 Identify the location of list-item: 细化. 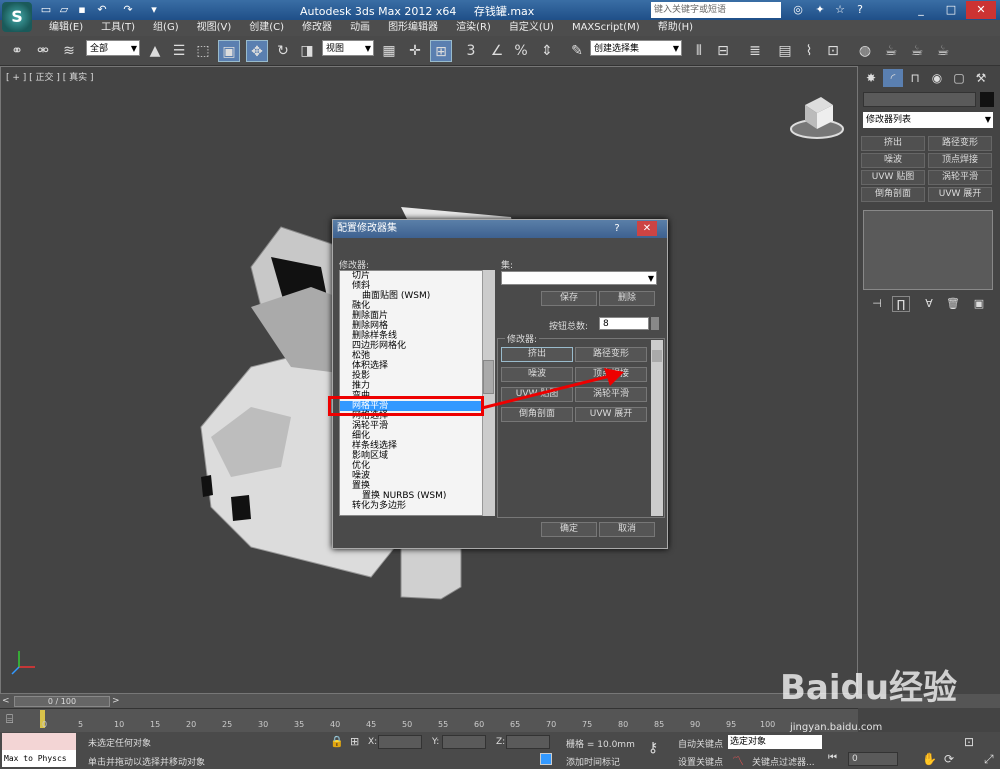
(417, 436).